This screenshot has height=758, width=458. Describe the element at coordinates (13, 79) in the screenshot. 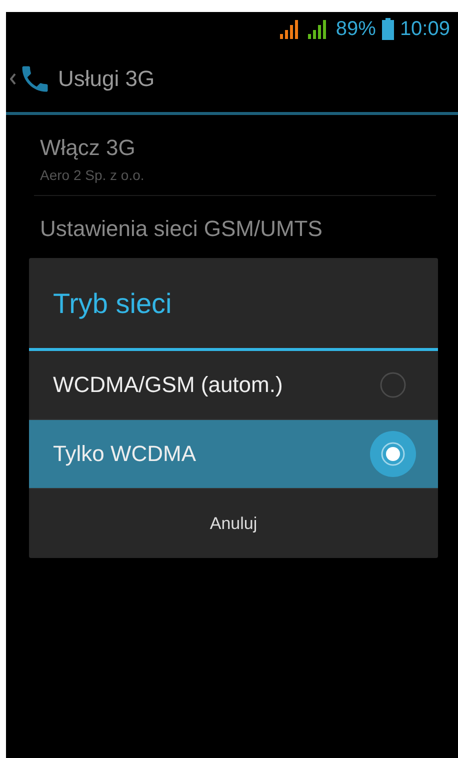

I see `back-caret-icon` at that location.